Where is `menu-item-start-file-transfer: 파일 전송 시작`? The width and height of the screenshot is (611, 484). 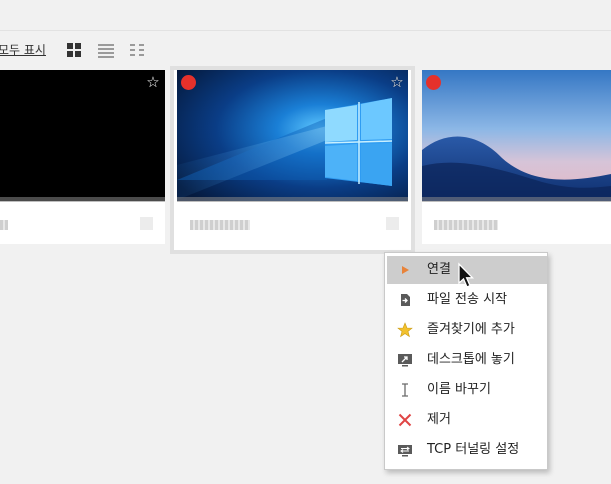
menu-item-start-file-transfer: 파일 전송 시작 is located at coordinates (467, 300).